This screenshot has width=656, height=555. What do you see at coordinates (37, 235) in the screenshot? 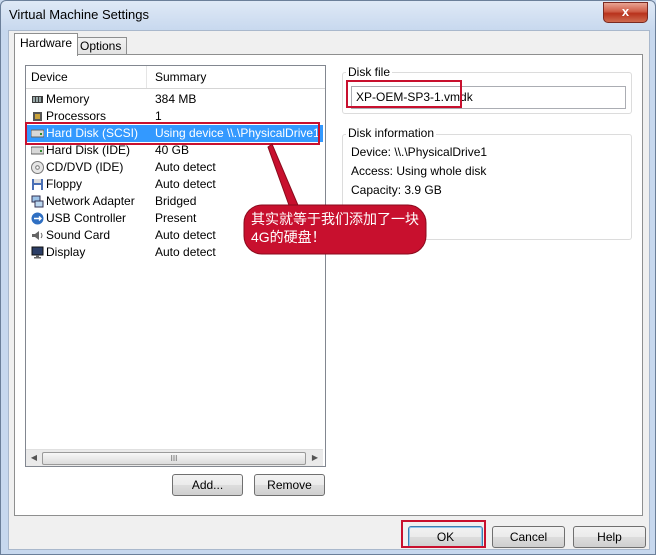
I see `sound-icon` at bounding box center [37, 235].